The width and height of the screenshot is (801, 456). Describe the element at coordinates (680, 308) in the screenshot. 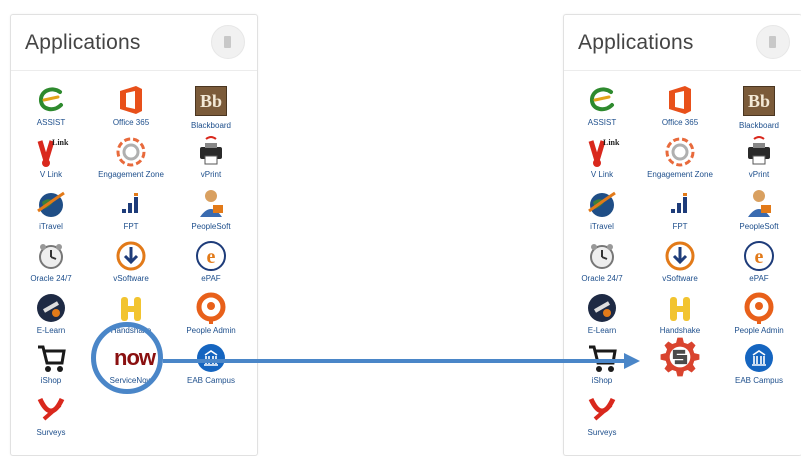

I see `handshake-icon` at that location.